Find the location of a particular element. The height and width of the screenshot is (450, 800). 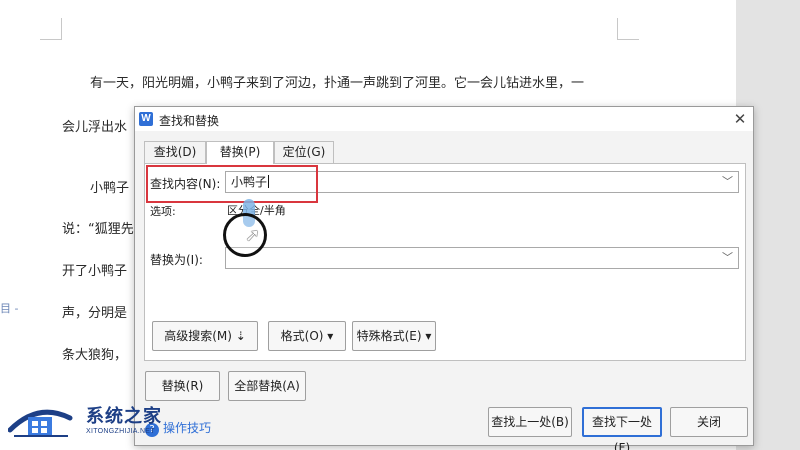

replace-button: 替换(R) is located at coordinates (182, 386).